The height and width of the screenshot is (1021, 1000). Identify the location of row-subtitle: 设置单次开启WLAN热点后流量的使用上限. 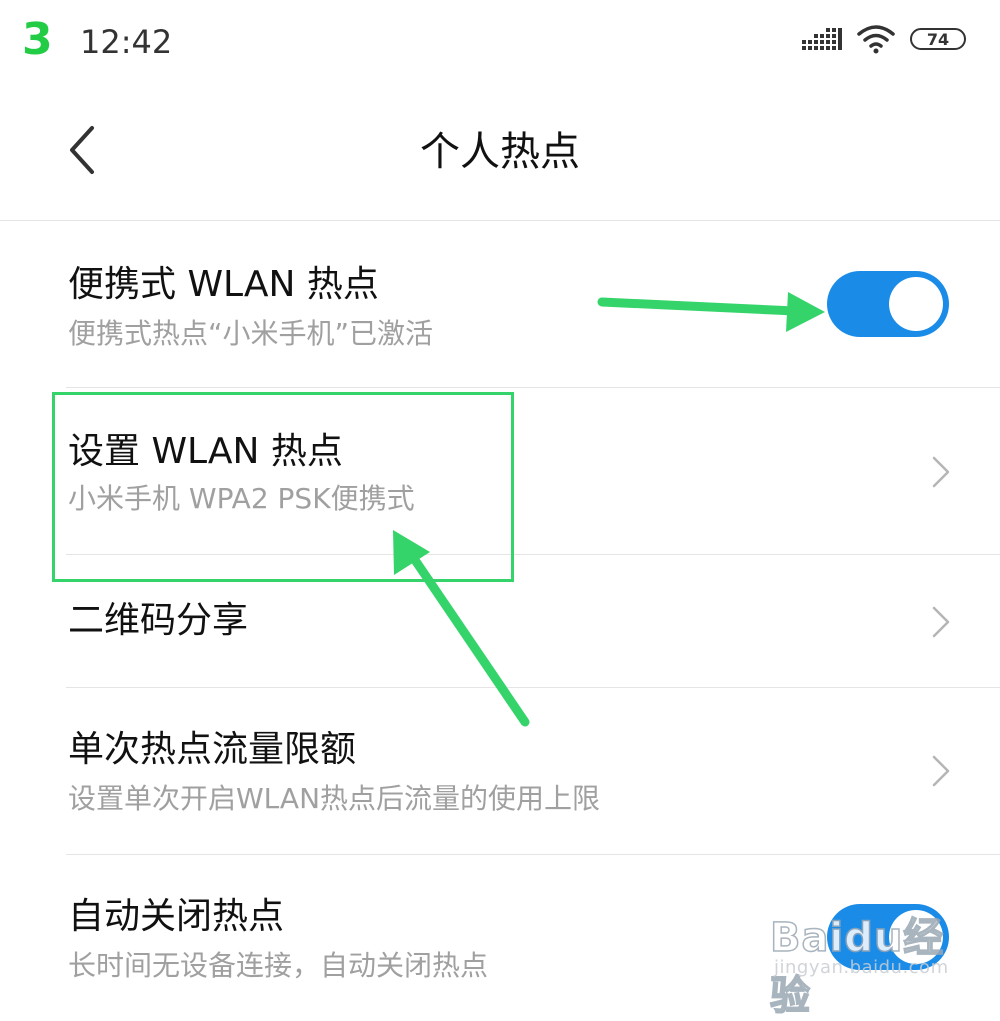
(334, 798).